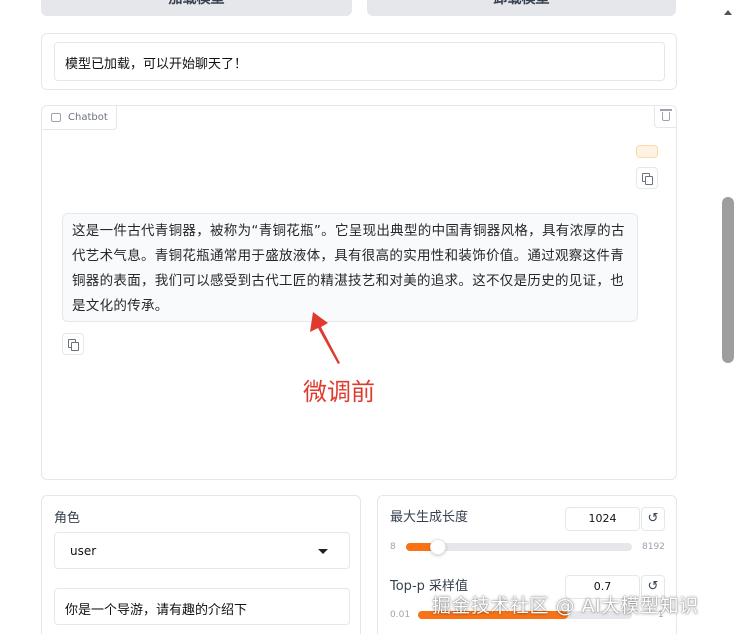 This screenshot has width=737, height=634. Describe the element at coordinates (438, 547) in the screenshot. I see `max-length-slider-thumb` at that location.